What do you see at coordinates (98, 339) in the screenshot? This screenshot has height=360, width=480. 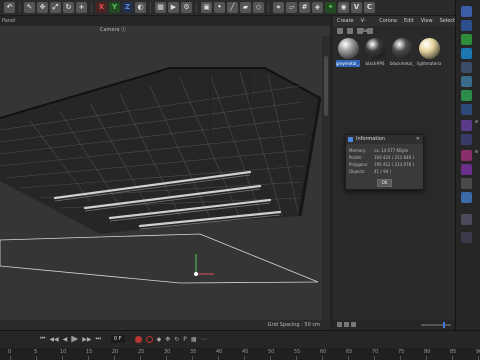 I see `go-to-end-button: ⏭` at bounding box center [98, 339].